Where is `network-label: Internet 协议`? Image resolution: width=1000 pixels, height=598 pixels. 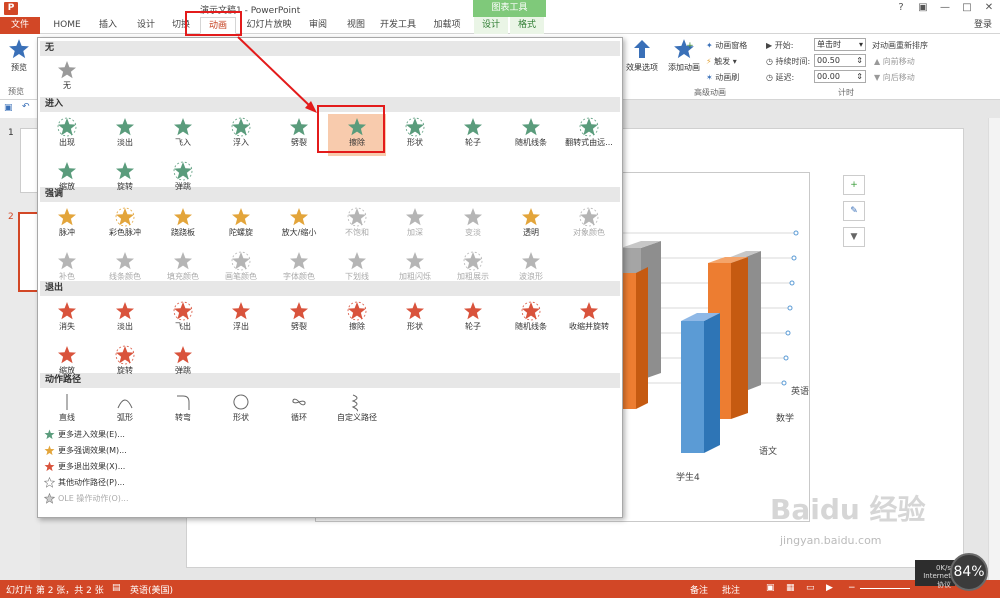
network-label: Internet 协议 is located at coordinates (937, 580).